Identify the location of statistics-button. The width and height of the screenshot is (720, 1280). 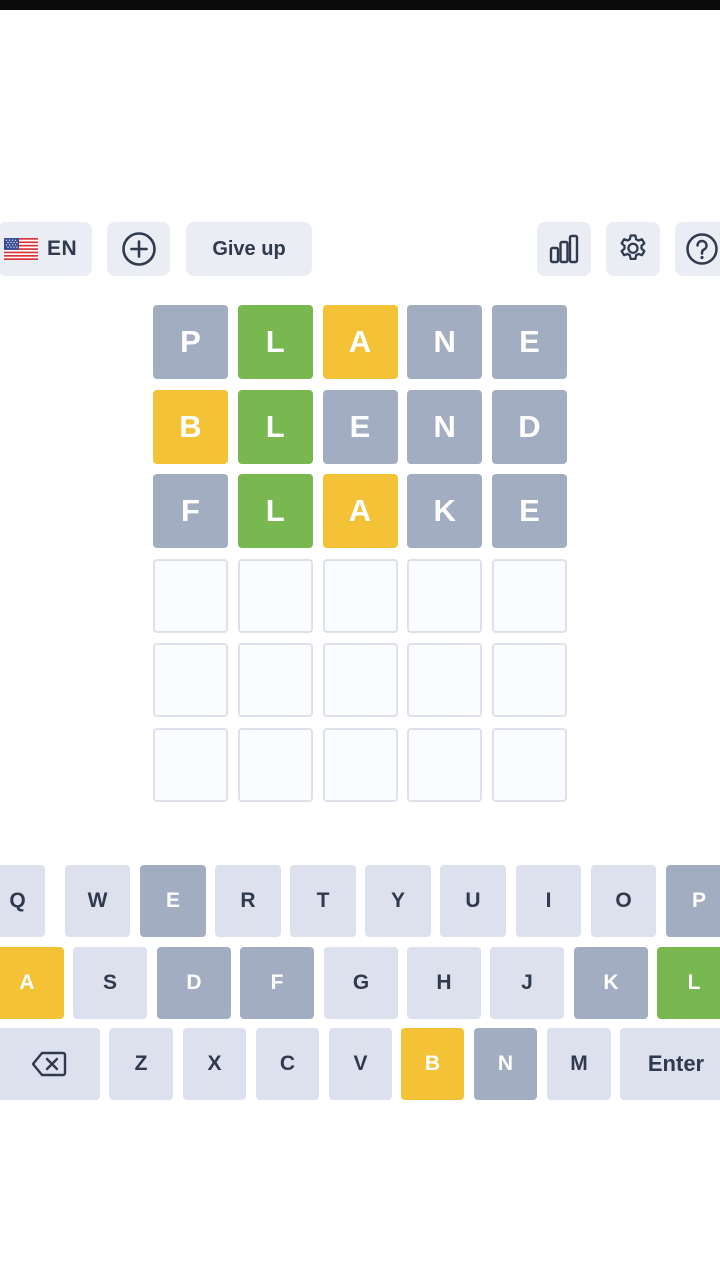
(564, 249).